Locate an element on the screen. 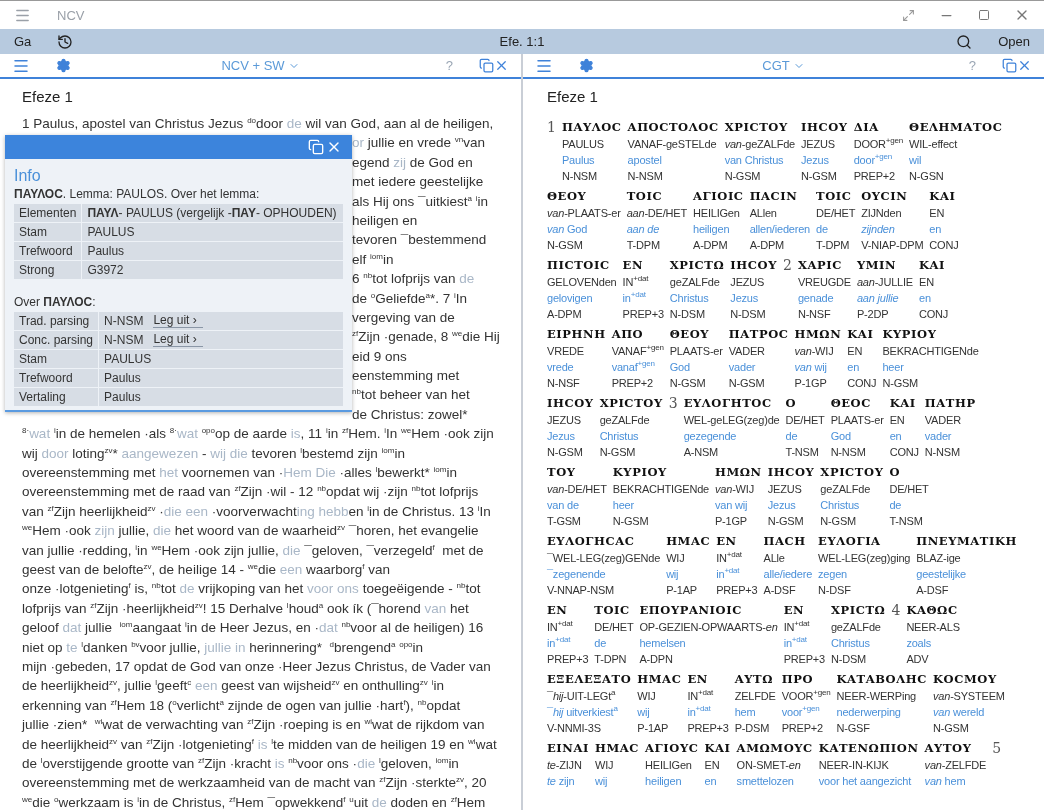  parsing-code: N-NSM is located at coordinates (579, 176).